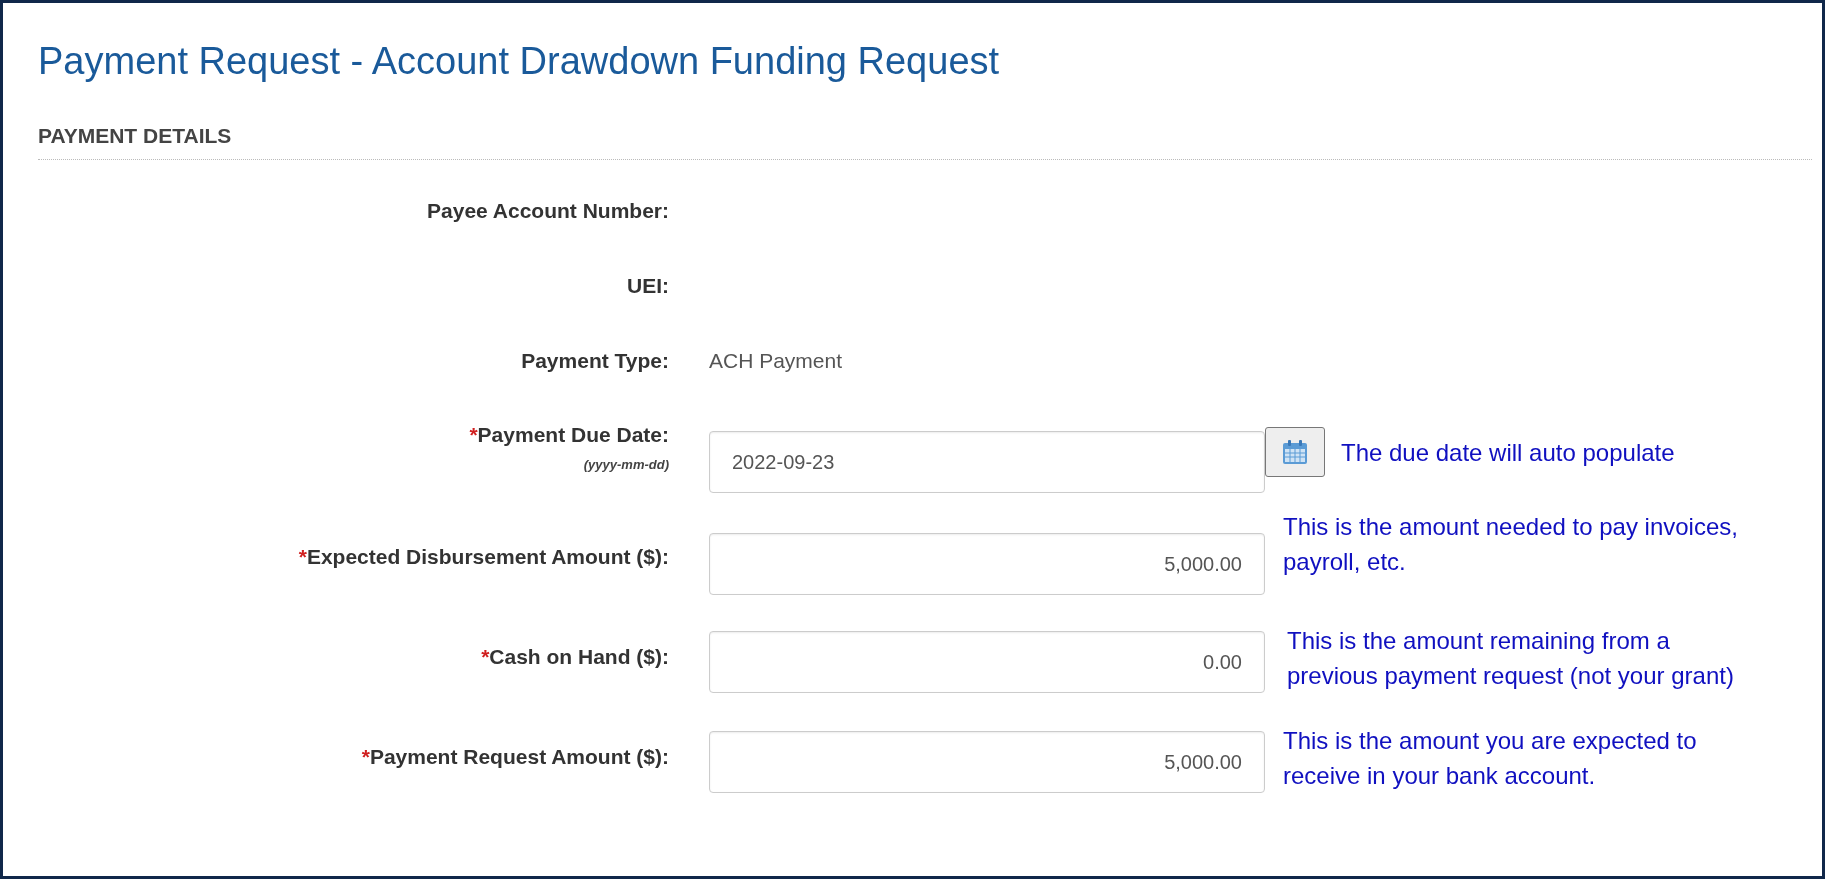 The image size is (1825, 879). I want to click on annotation-text: This is the amount needed to pay invoices, payroll, etc., so click(1511, 544).